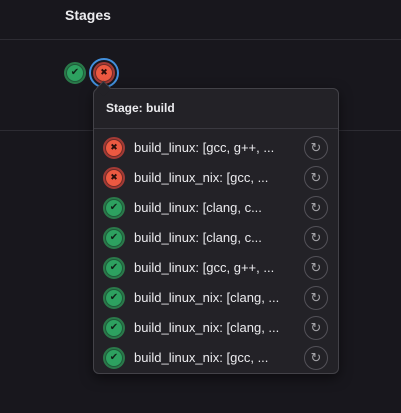 The height and width of the screenshot is (413, 401). I want to click on job-row: ✖ build_linux: [gcc, g++, ... ↻, so click(216, 148).